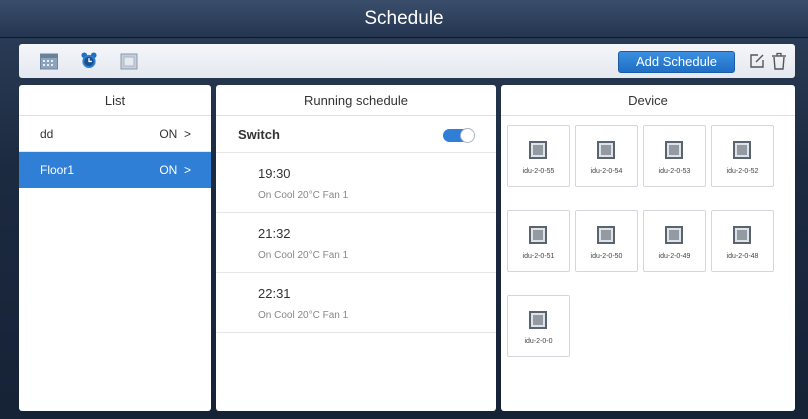 This screenshot has height=419, width=808. What do you see at coordinates (49, 61) in the screenshot?
I see `calendar-icon` at bounding box center [49, 61].